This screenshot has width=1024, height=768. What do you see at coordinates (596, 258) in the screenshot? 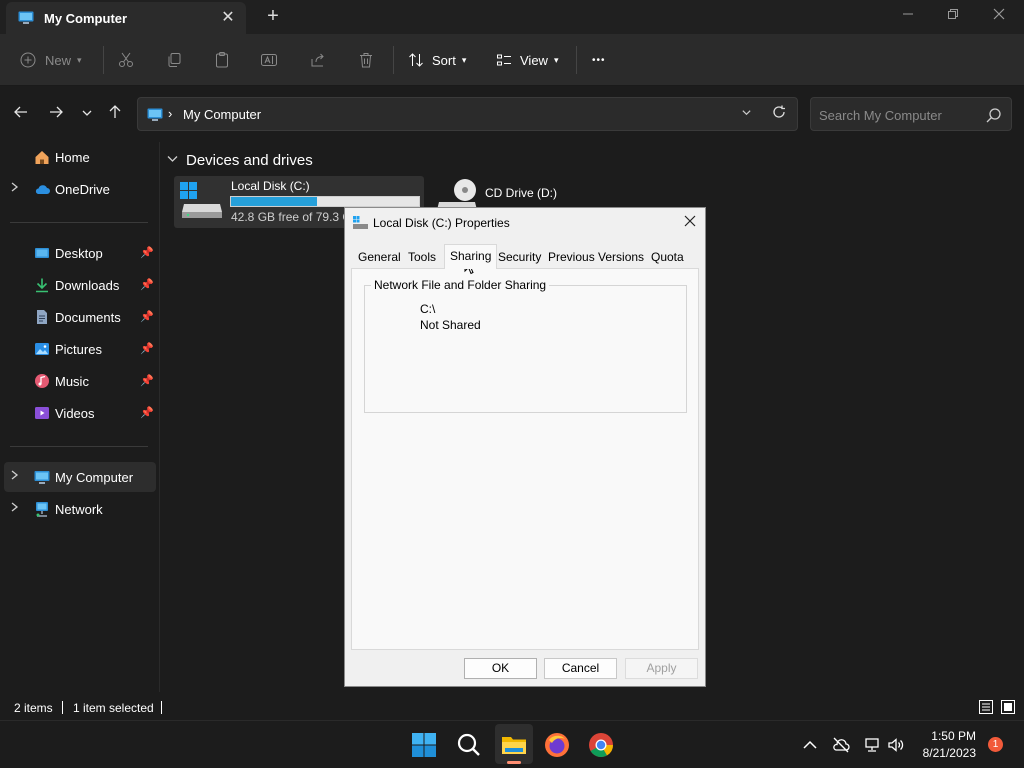
I see `tab-previous-versions: Previous Versions` at bounding box center [596, 258].